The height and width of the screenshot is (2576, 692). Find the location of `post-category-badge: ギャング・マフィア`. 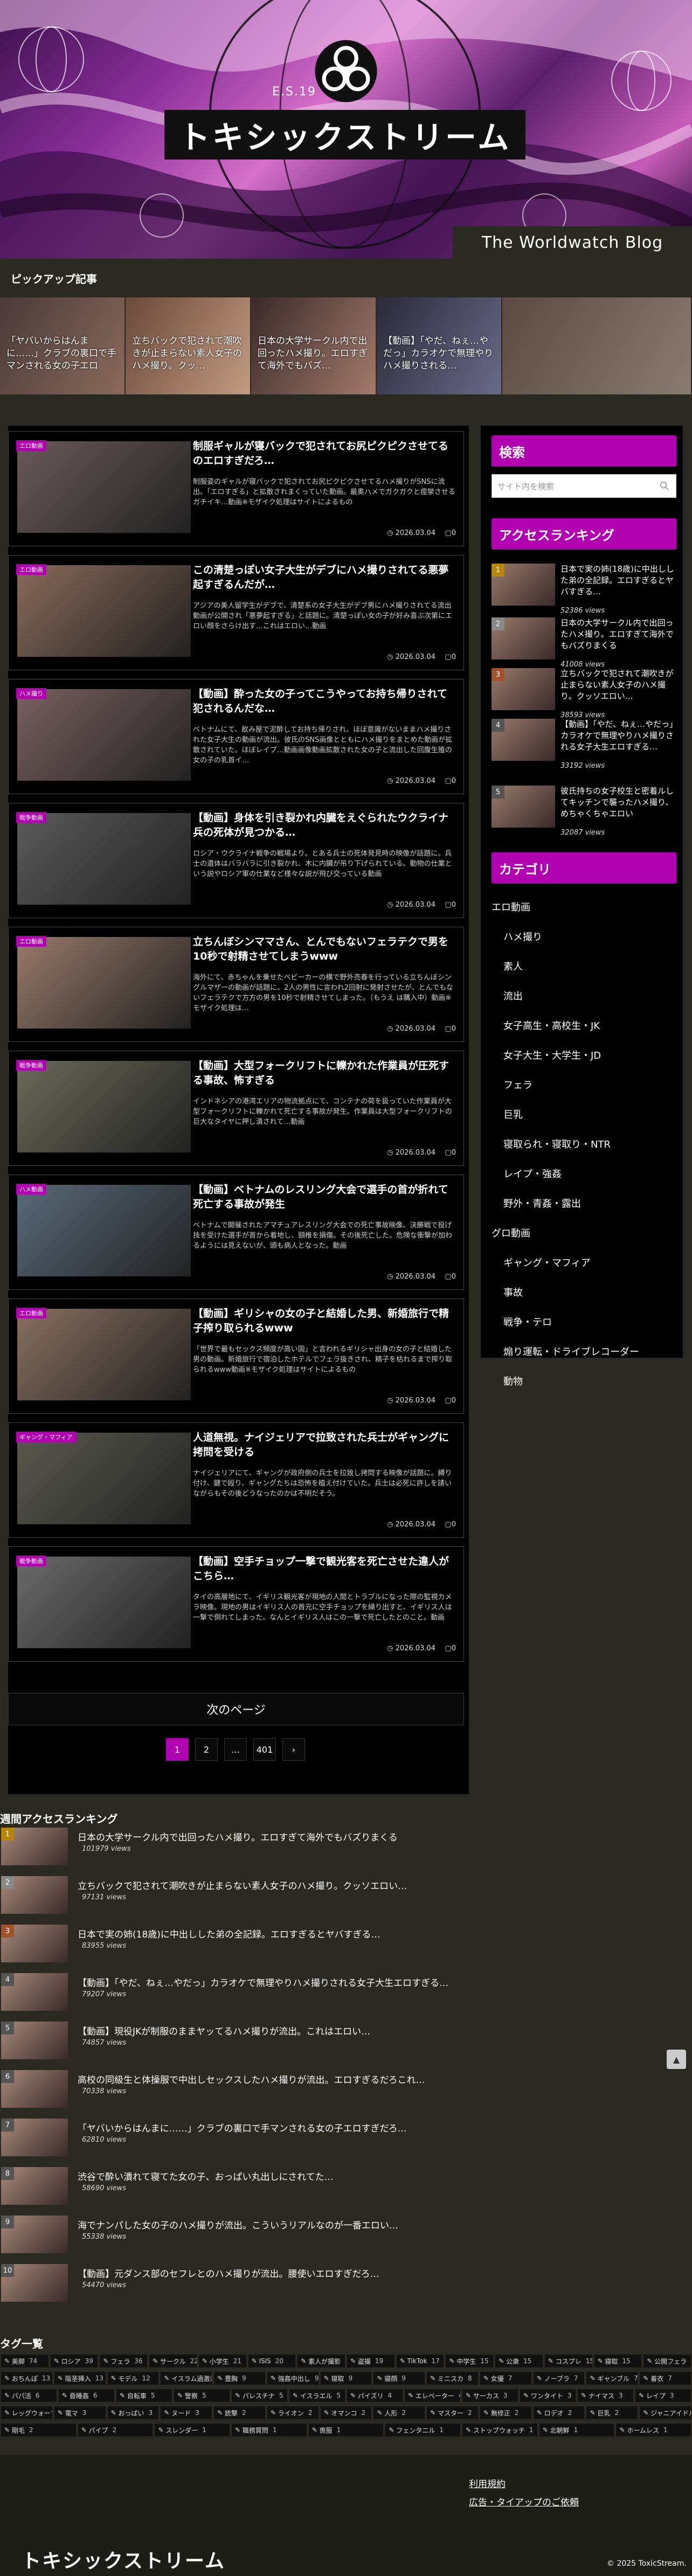

post-category-badge: ギャング・マフィア is located at coordinates (46, 1437).